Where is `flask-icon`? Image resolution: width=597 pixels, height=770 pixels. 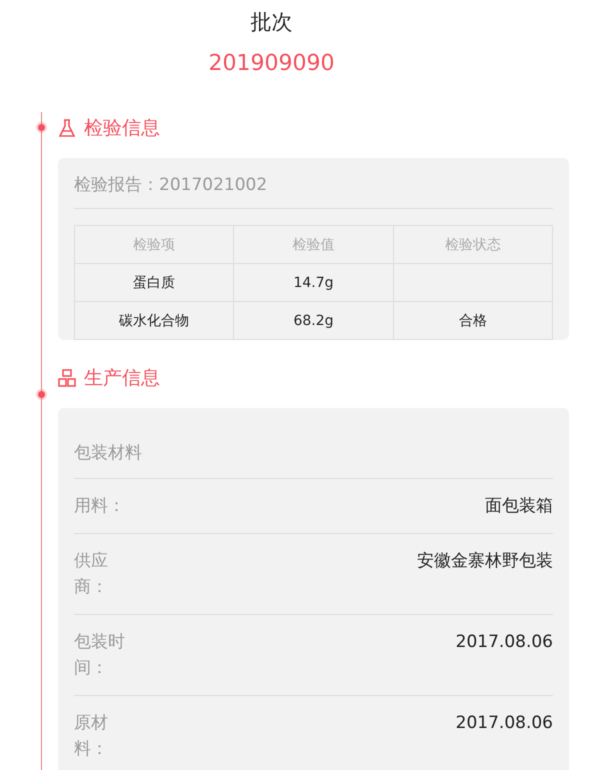
flask-icon is located at coordinates (67, 128).